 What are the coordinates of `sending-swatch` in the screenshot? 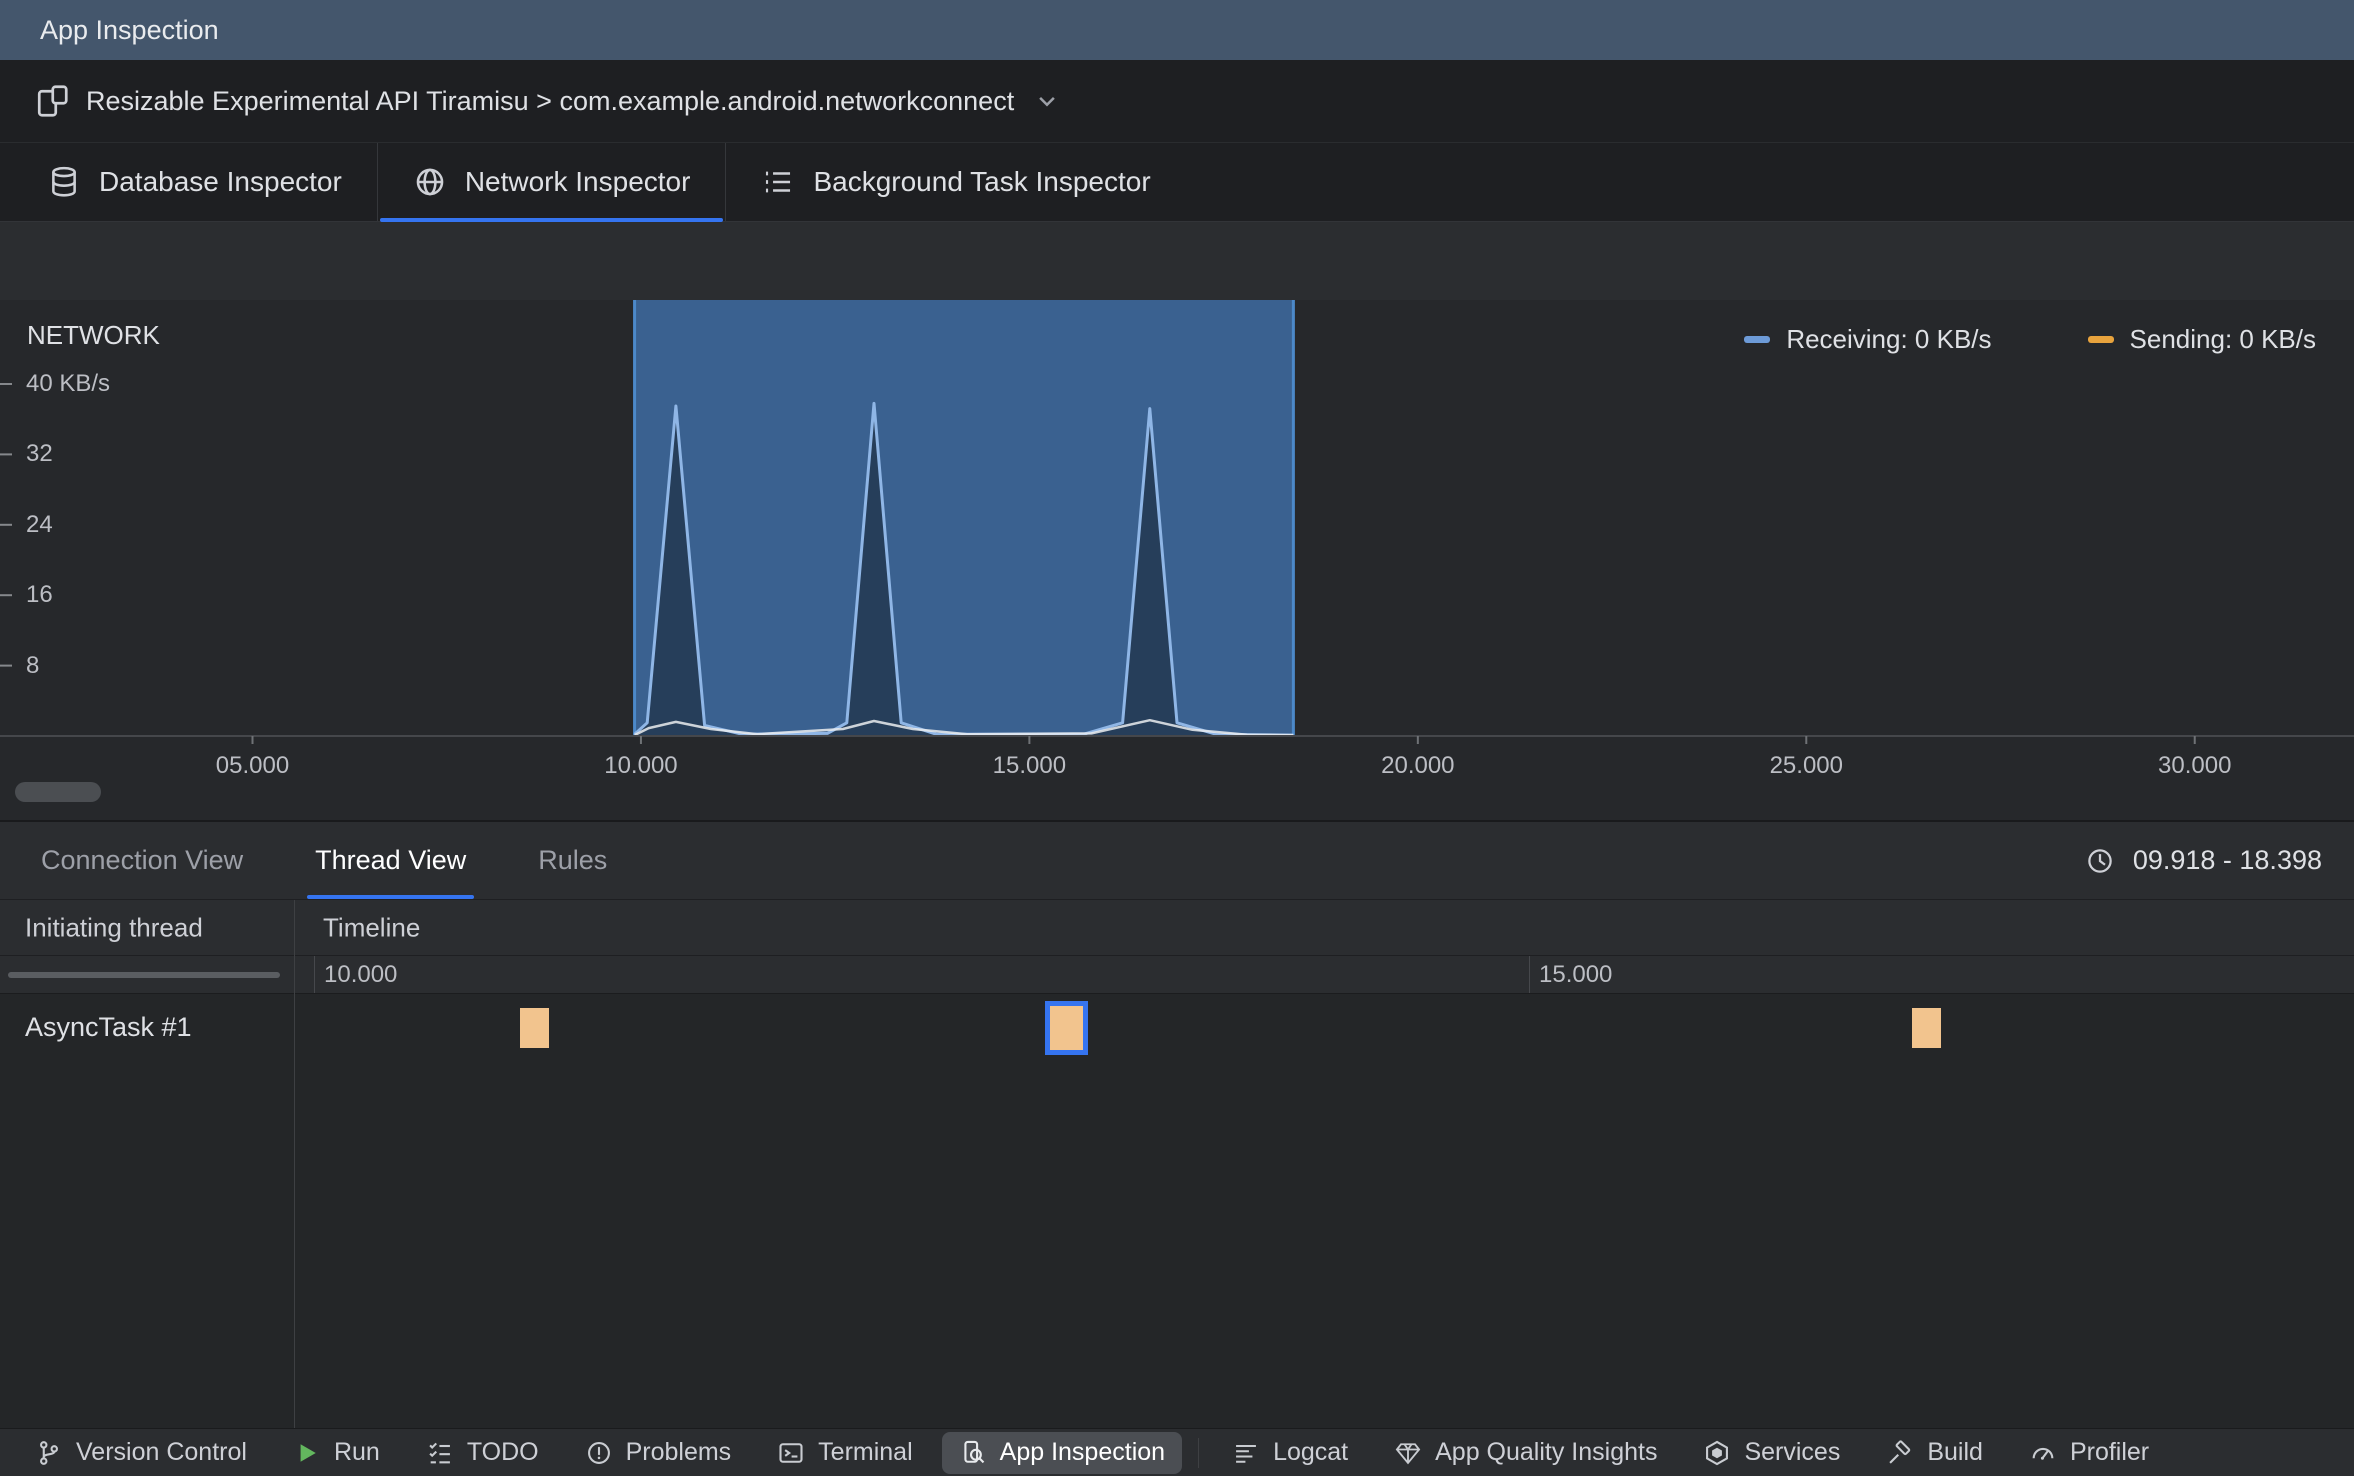 It's located at (2100, 339).